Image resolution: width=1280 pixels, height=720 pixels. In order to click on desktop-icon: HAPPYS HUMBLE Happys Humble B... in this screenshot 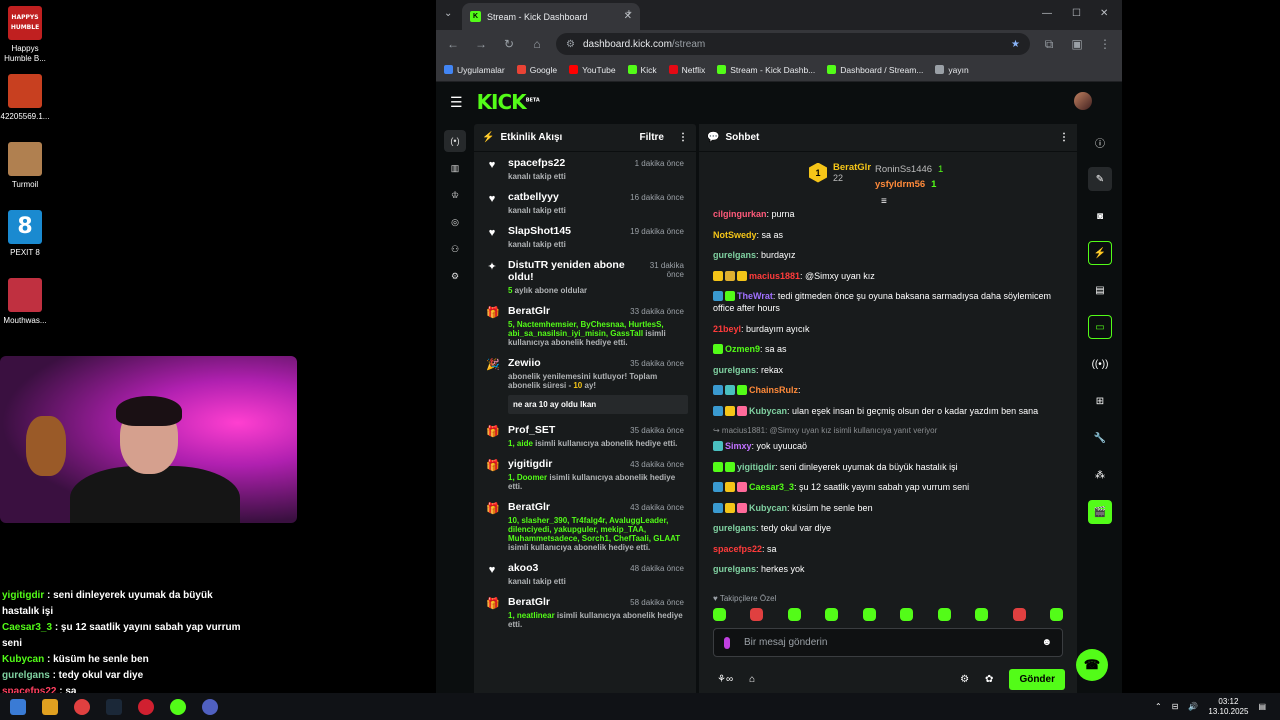, I will do `click(25, 35)`.